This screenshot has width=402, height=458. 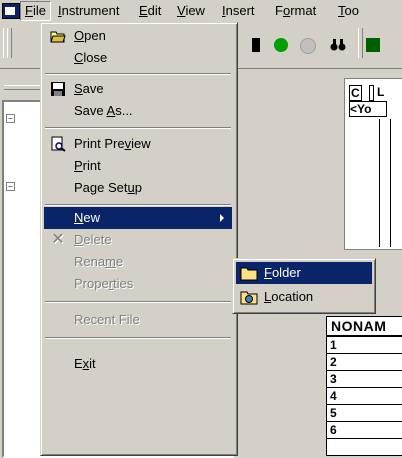 What do you see at coordinates (138, 144) in the screenshot?
I see `menu-item-print-preview: Print Preview` at bounding box center [138, 144].